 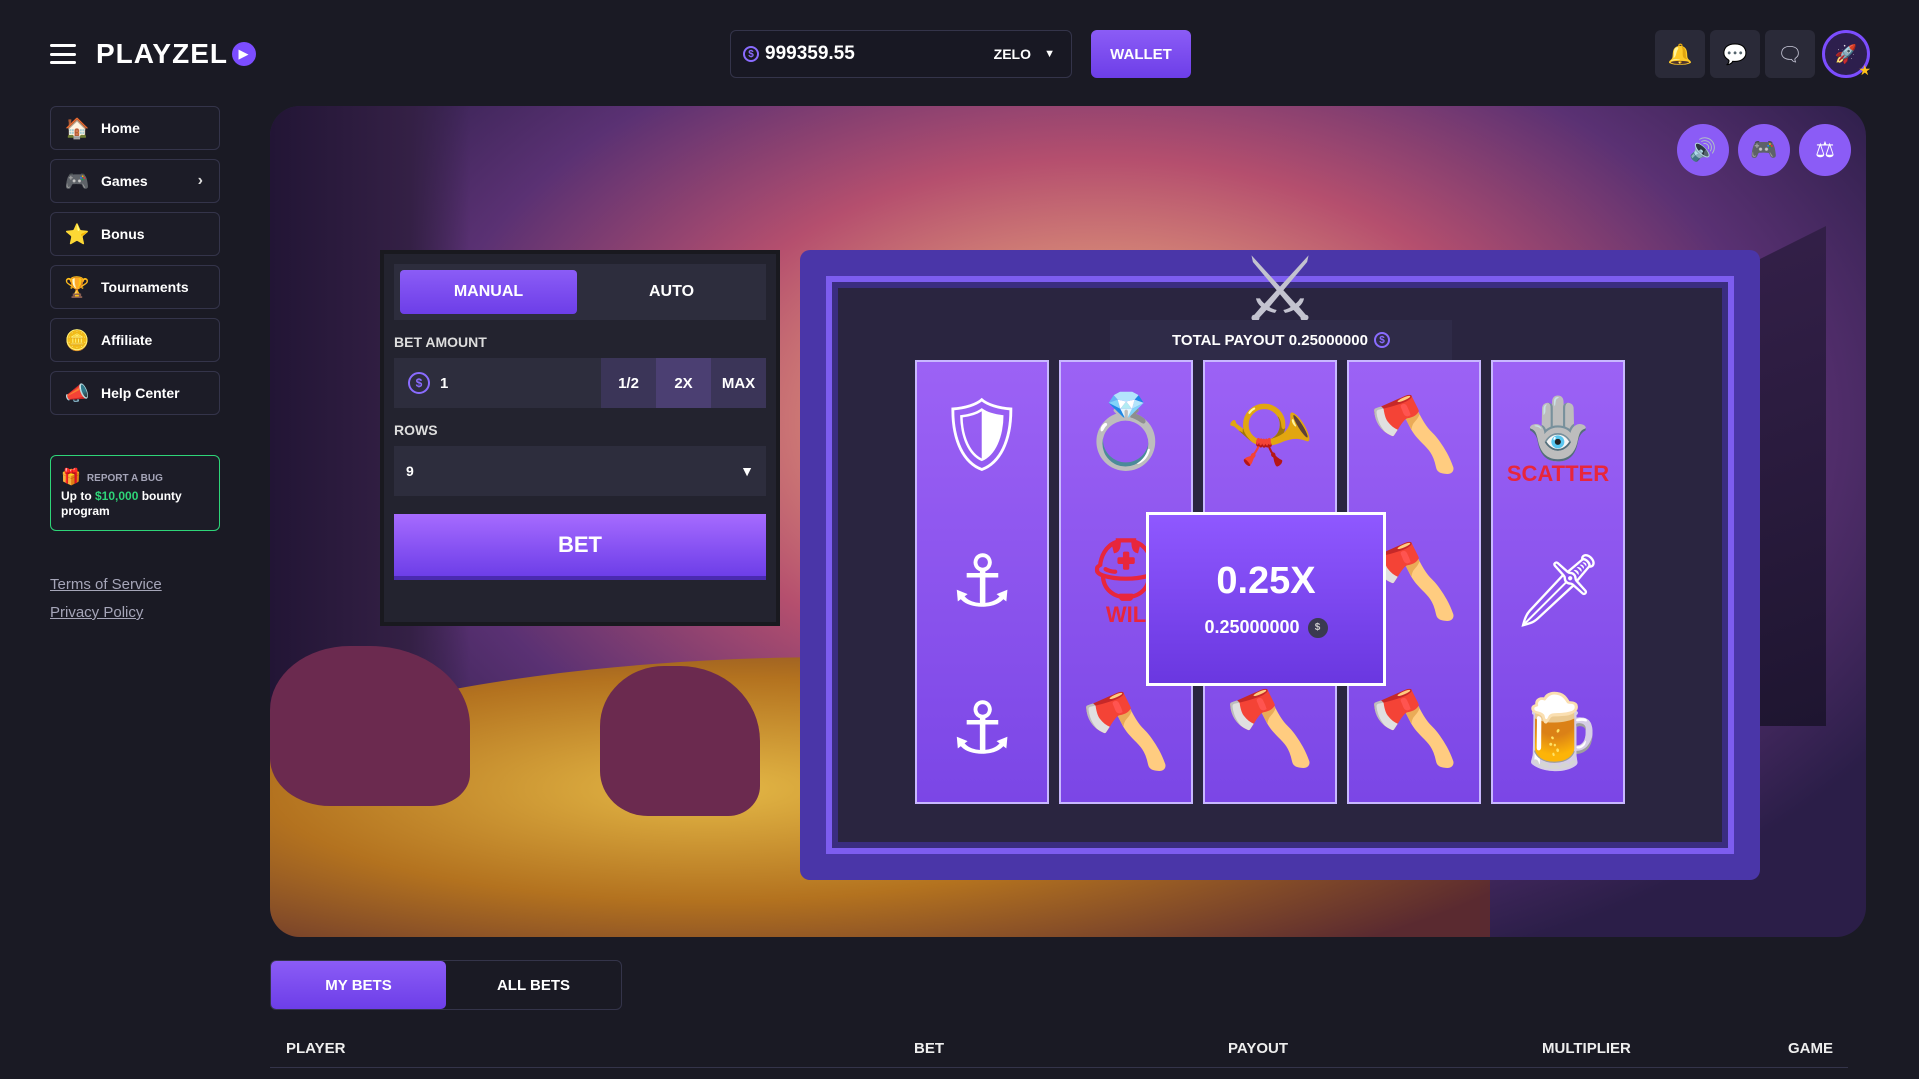 What do you see at coordinates (1141, 54) in the screenshot?
I see `wallet-button: WALLET` at bounding box center [1141, 54].